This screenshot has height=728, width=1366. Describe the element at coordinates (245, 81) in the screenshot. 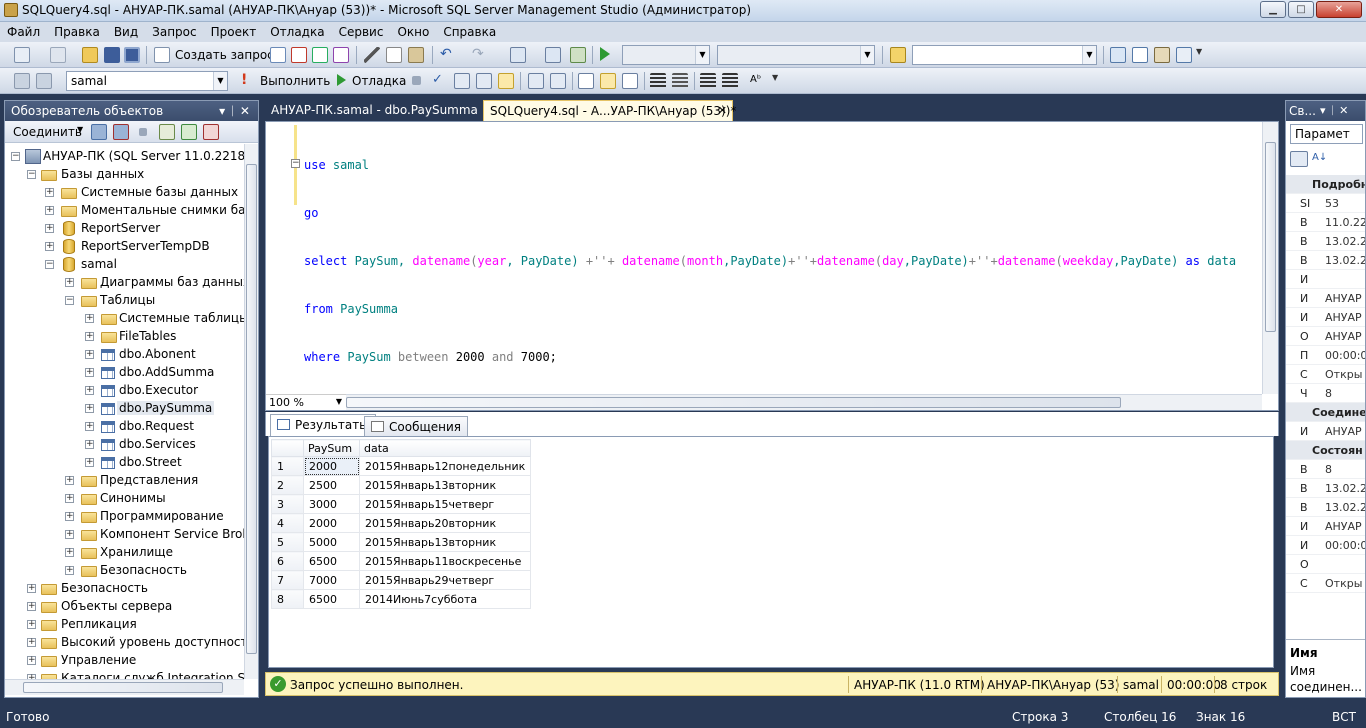

I see `execute-icon: !` at that location.